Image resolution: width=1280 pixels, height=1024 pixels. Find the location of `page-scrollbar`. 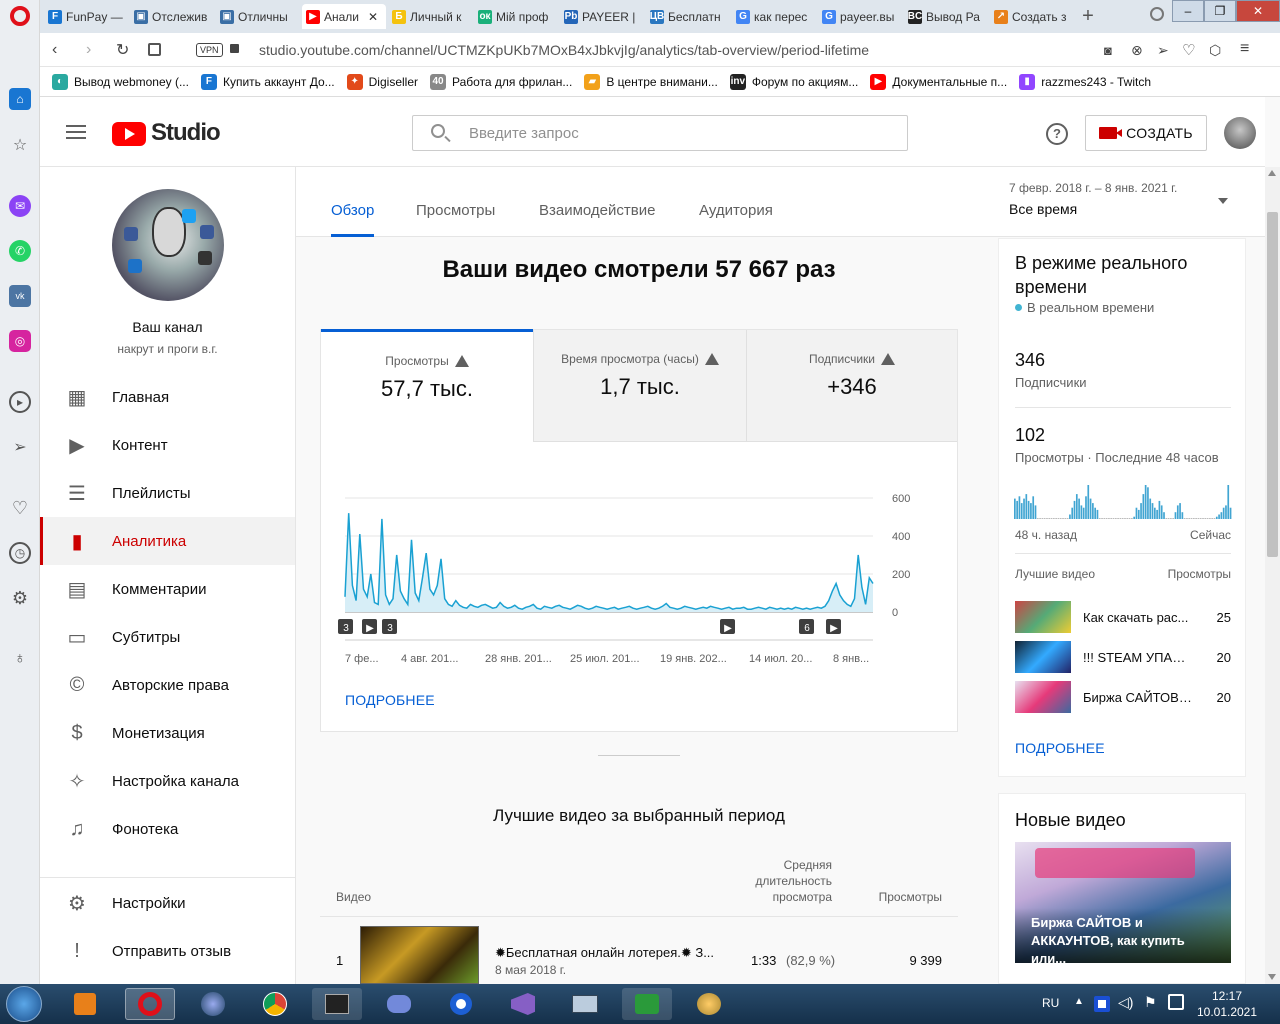

page-scrollbar is located at coordinates (1272, 575).